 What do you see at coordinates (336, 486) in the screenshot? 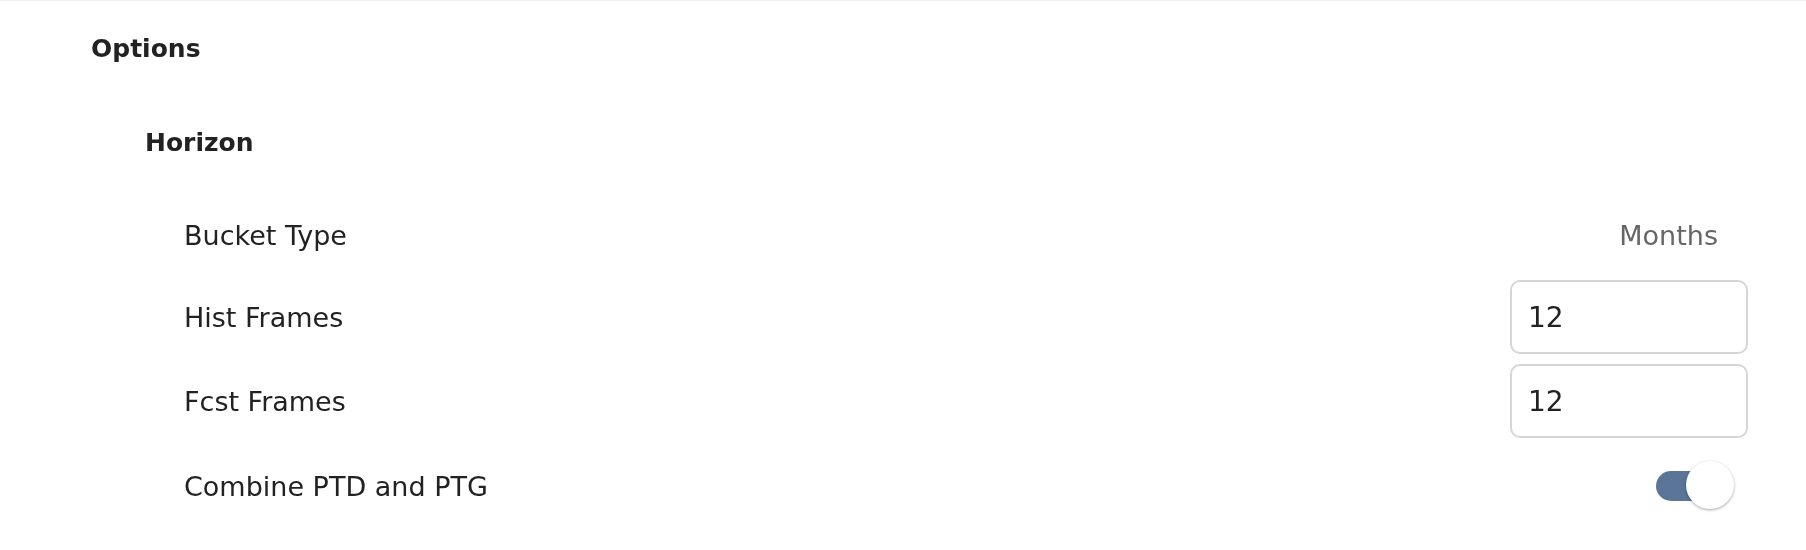
I see `field-label: Combine PTD and PTG` at bounding box center [336, 486].